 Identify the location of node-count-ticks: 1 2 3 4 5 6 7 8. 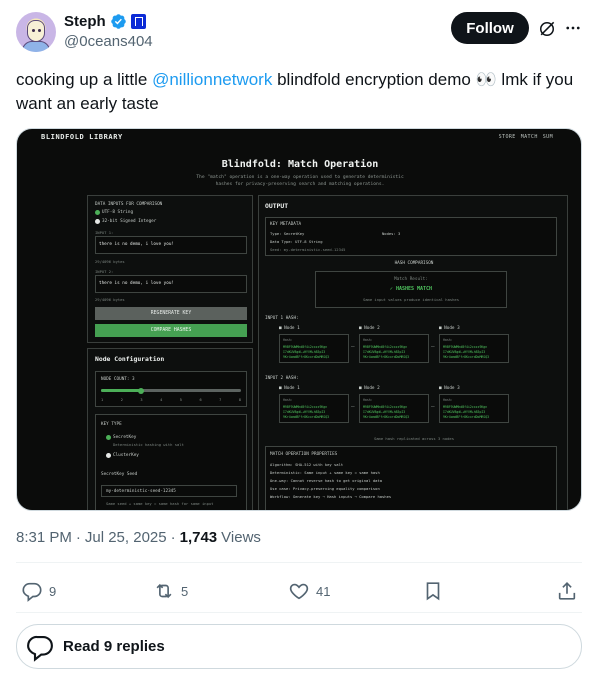
(171, 400).